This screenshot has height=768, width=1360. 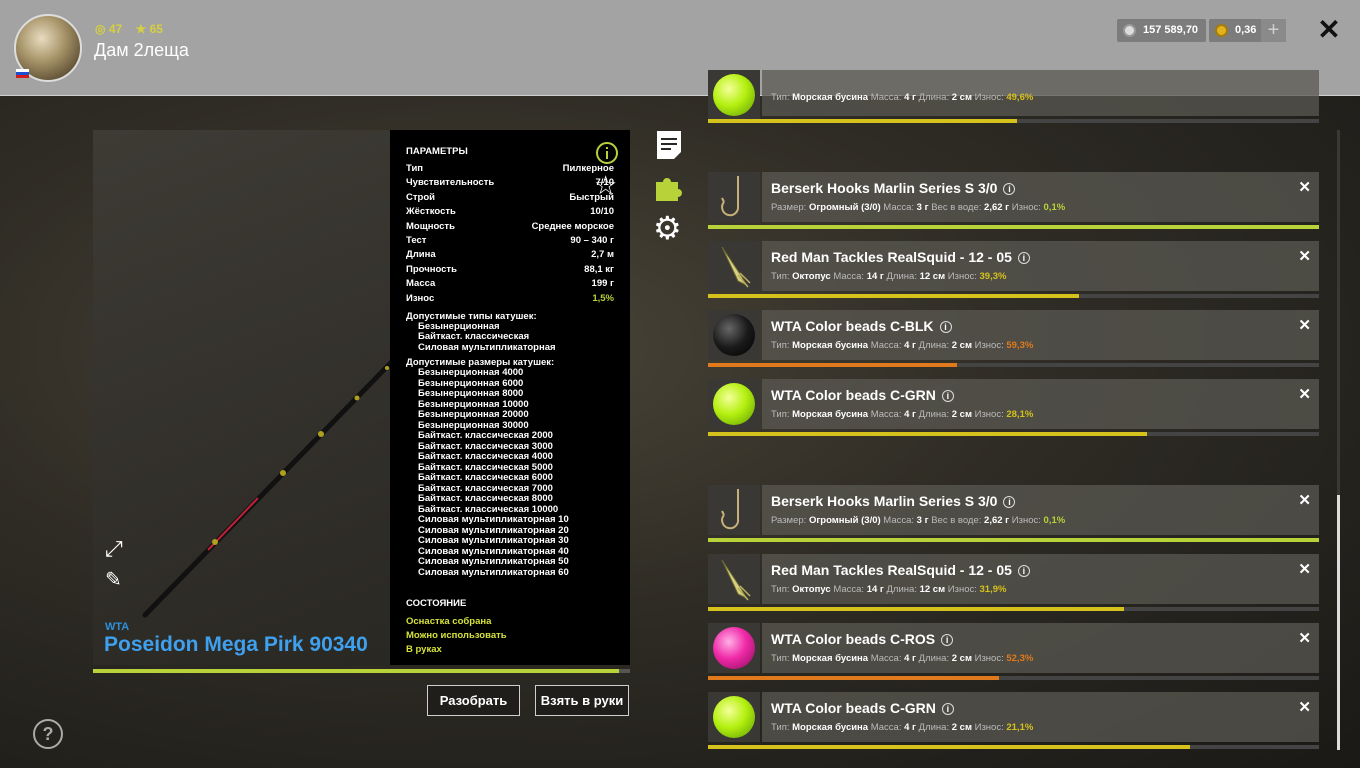 I want to click on state-line: Можно использовать, so click(x=456, y=635).